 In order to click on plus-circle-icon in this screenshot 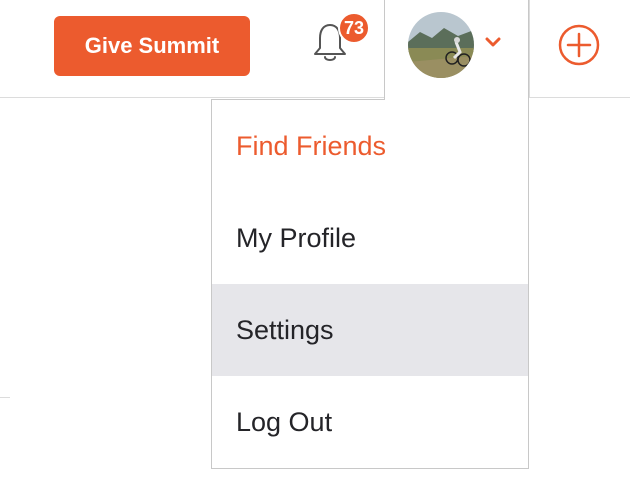, I will do `click(579, 45)`.